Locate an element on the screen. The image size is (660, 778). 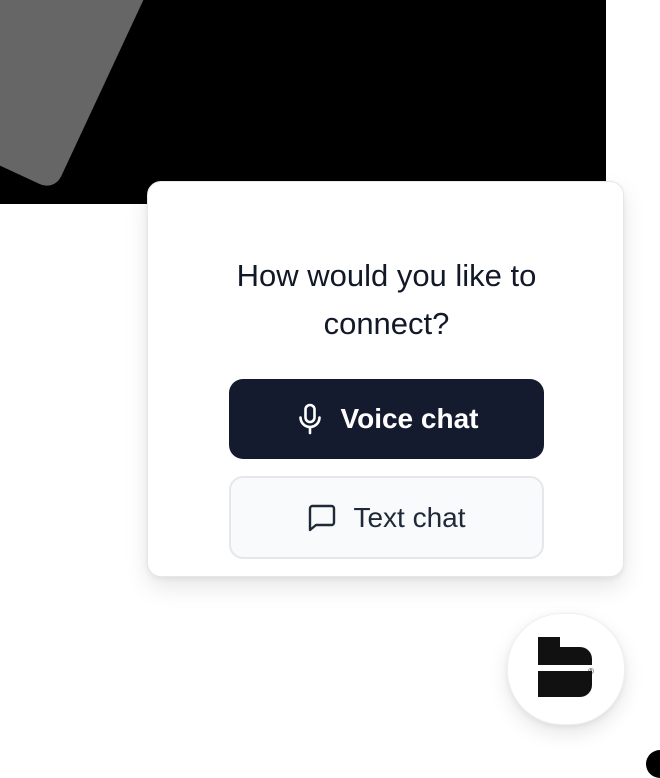
voice-chat-button: Voice chat is located at coordinates (386, 419).